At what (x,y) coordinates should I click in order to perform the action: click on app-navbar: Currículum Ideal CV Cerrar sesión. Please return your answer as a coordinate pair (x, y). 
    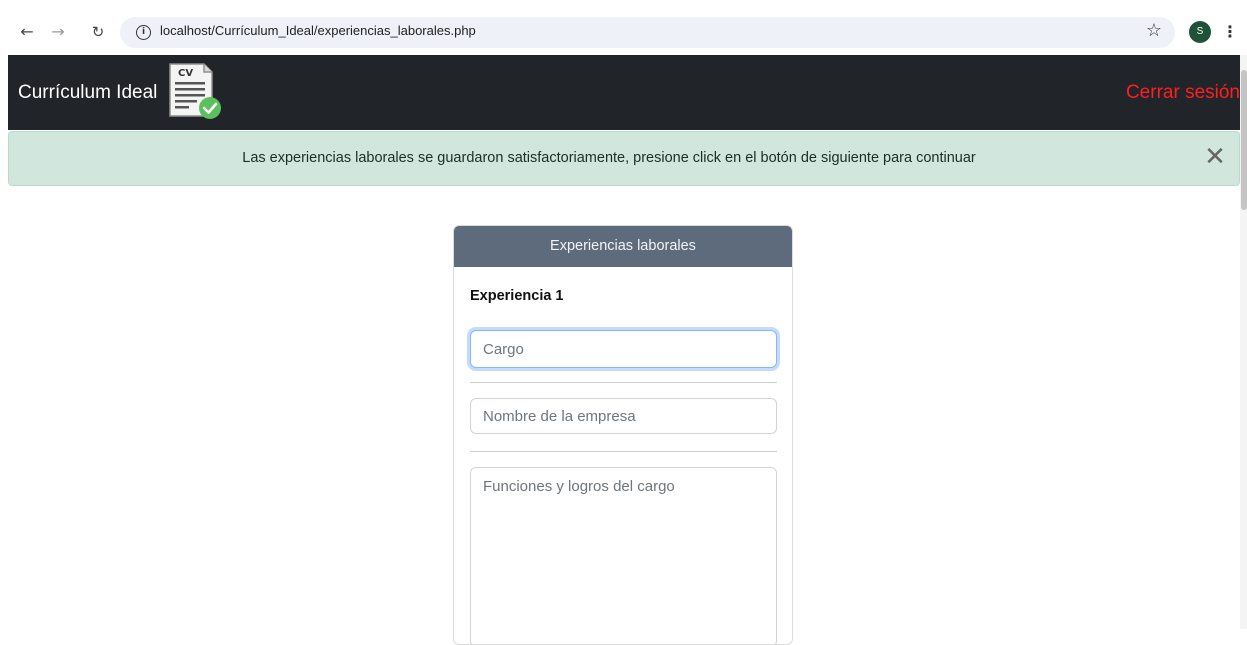
    Looking at the image, I should click on (624, 92).